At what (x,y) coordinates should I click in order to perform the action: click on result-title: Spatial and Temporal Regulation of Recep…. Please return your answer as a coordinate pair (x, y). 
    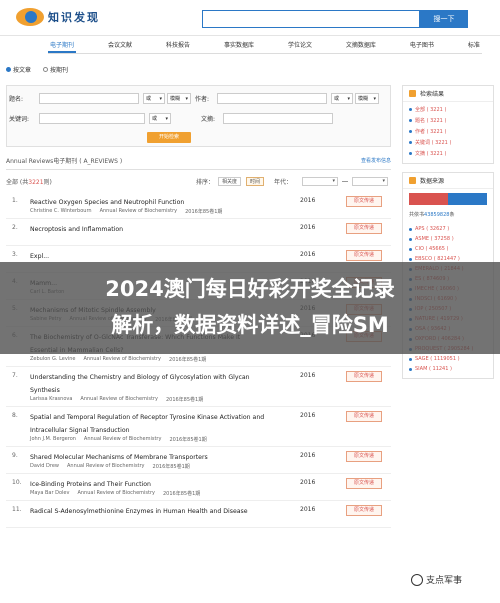
    Looking at the image, I should click on (147, 424).